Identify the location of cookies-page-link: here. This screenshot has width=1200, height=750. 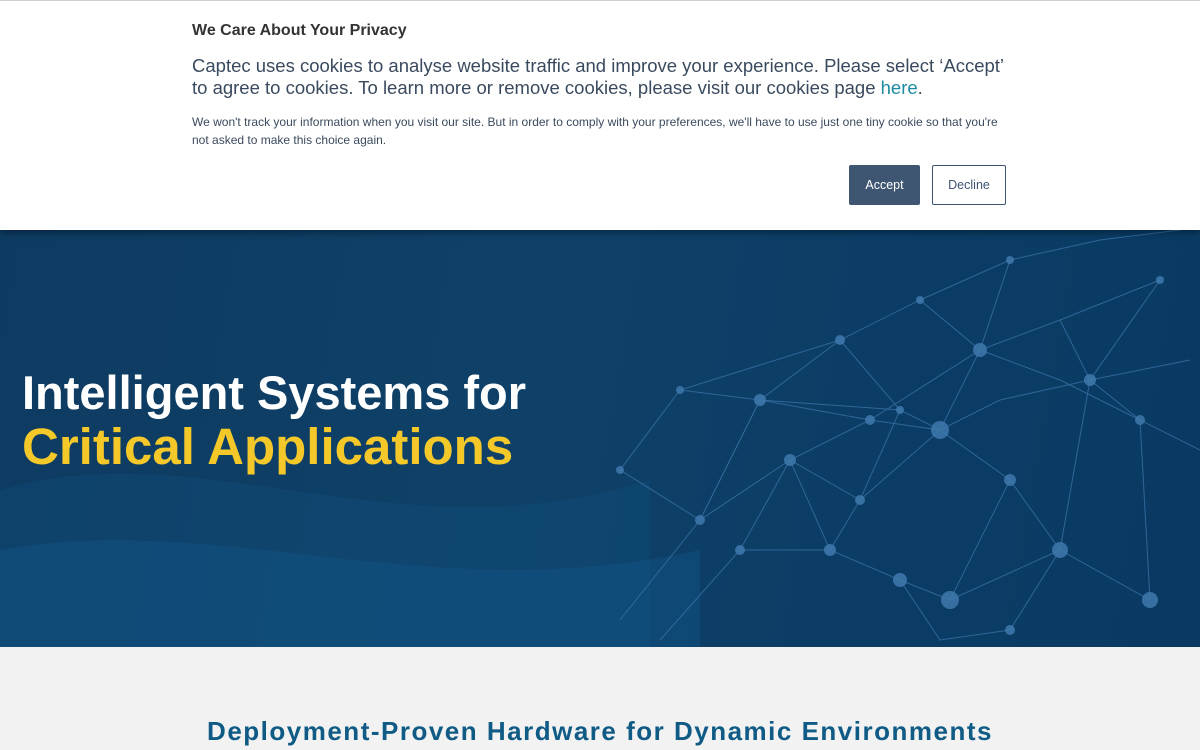
(899, 87).